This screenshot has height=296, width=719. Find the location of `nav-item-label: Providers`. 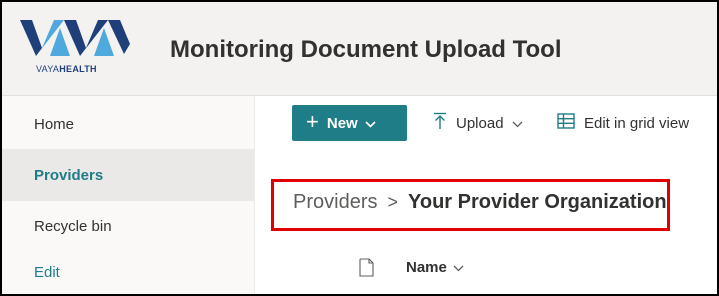

nav-item-label: Providers is located at coordinates (69, 175).